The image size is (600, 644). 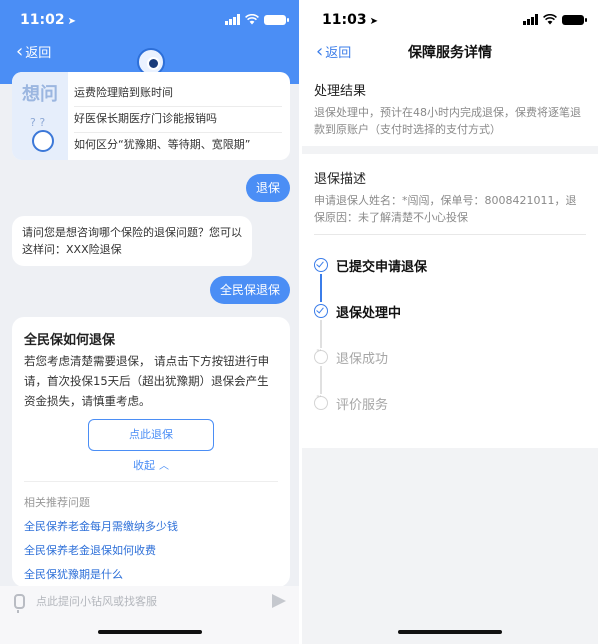 I want to click on result-title: 处理结果, so click(x=340, y=91).